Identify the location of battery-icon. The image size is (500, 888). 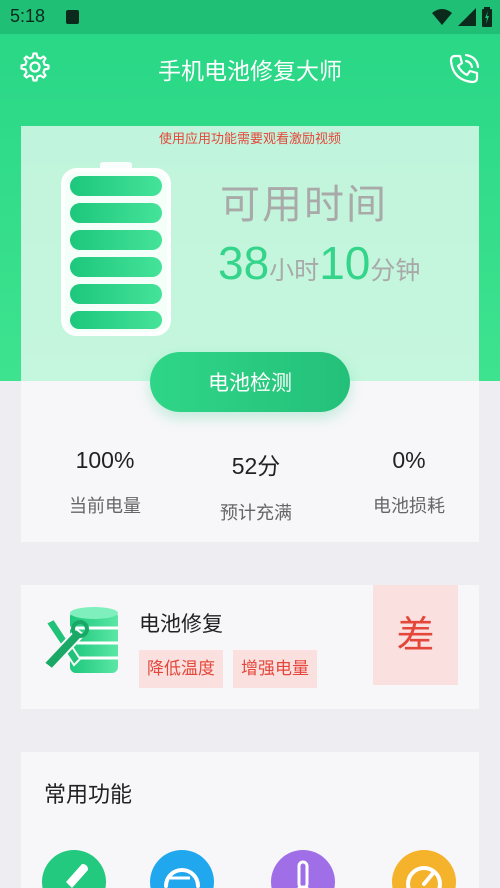
(116, 249).